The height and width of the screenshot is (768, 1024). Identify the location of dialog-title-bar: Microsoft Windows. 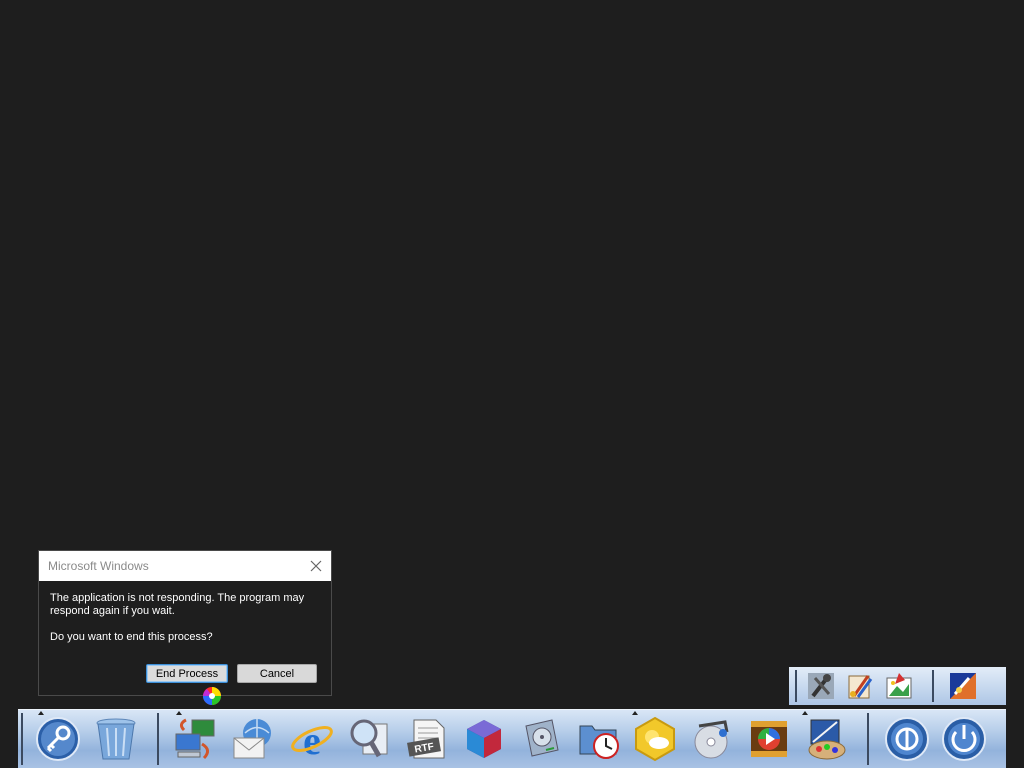
(185, 566).